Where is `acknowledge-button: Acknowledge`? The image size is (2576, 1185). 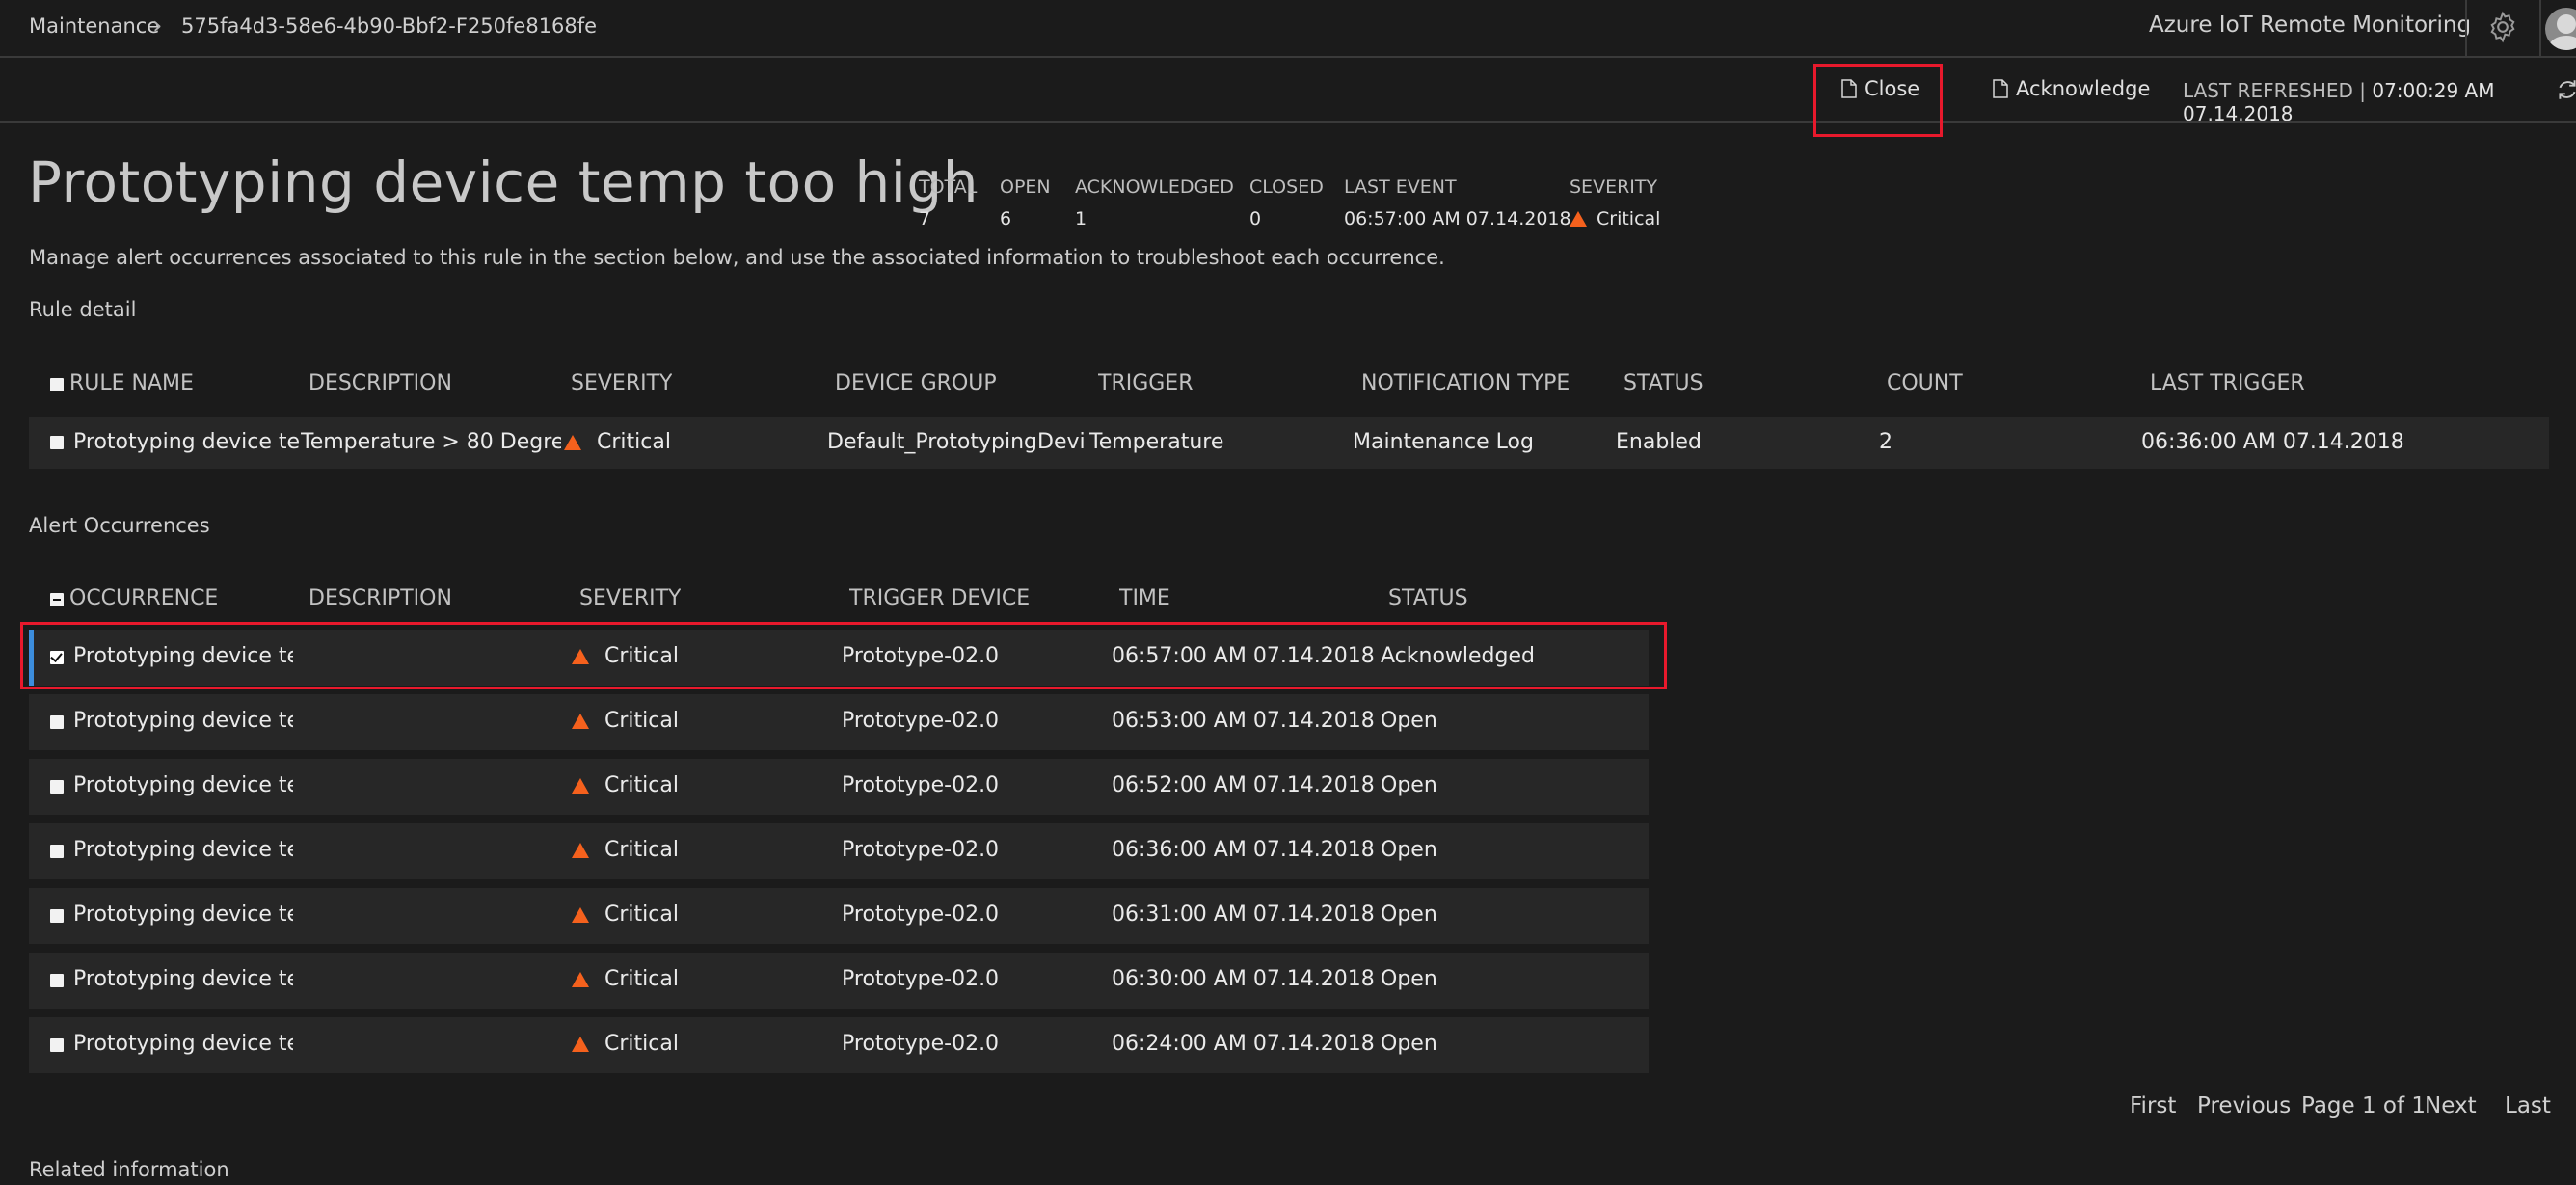
acknowledge-button: Acknowledge is located at coordinates (2071, 88).